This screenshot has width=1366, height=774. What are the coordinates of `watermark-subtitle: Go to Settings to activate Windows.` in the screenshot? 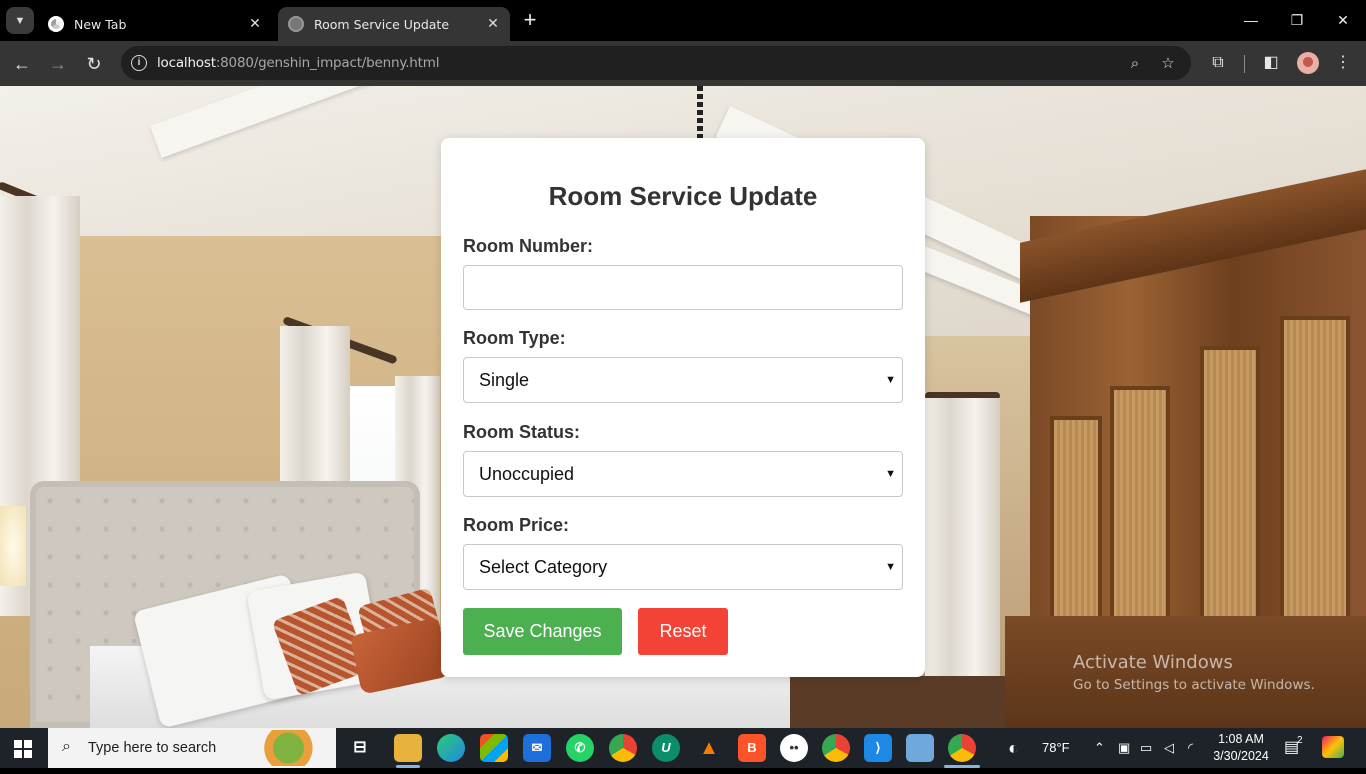 It's located at (1194, 685).